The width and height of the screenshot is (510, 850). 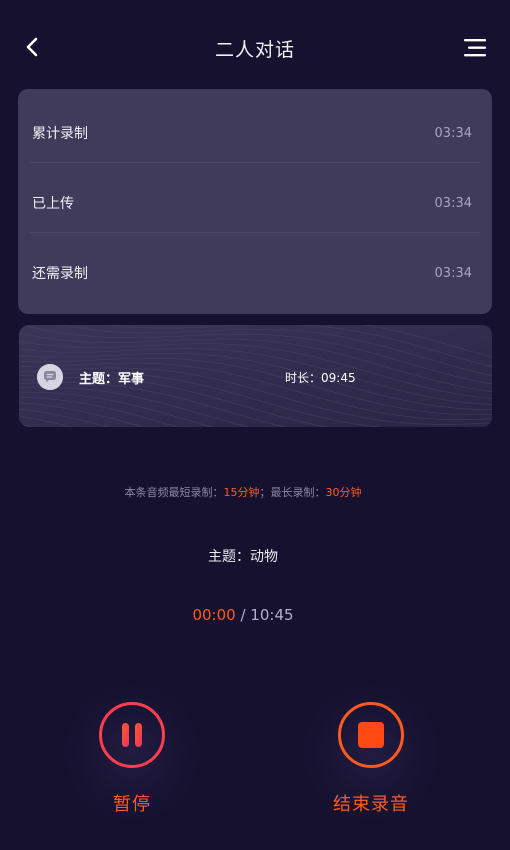 I want to click on min-limit-prefix: 本条音频最短录制：, so click(x=174, y=492).